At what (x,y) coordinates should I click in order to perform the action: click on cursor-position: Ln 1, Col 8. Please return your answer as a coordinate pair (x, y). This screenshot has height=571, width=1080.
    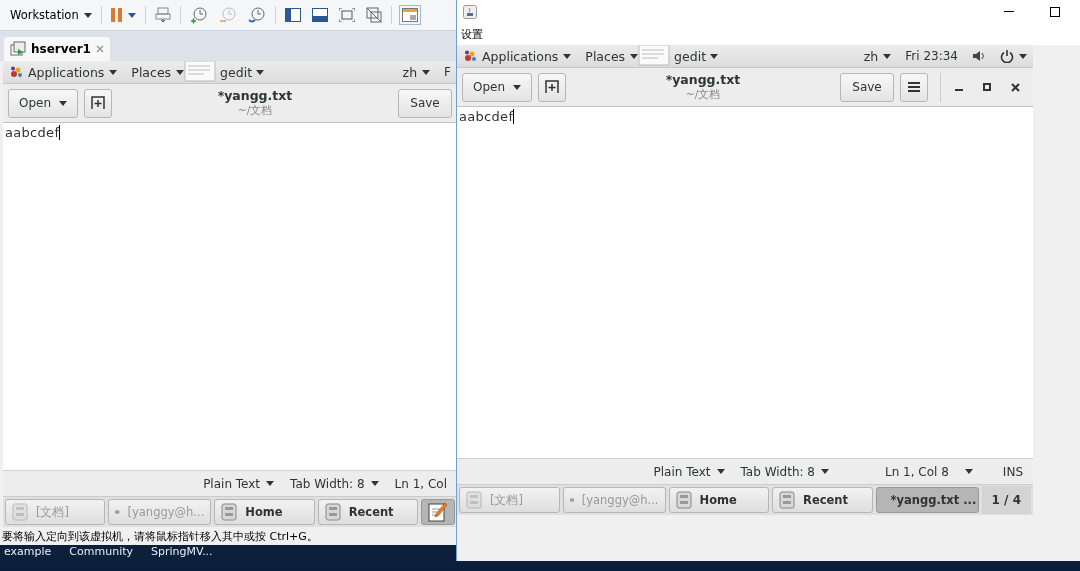
    Looking at the image, I should click on (917, 471).